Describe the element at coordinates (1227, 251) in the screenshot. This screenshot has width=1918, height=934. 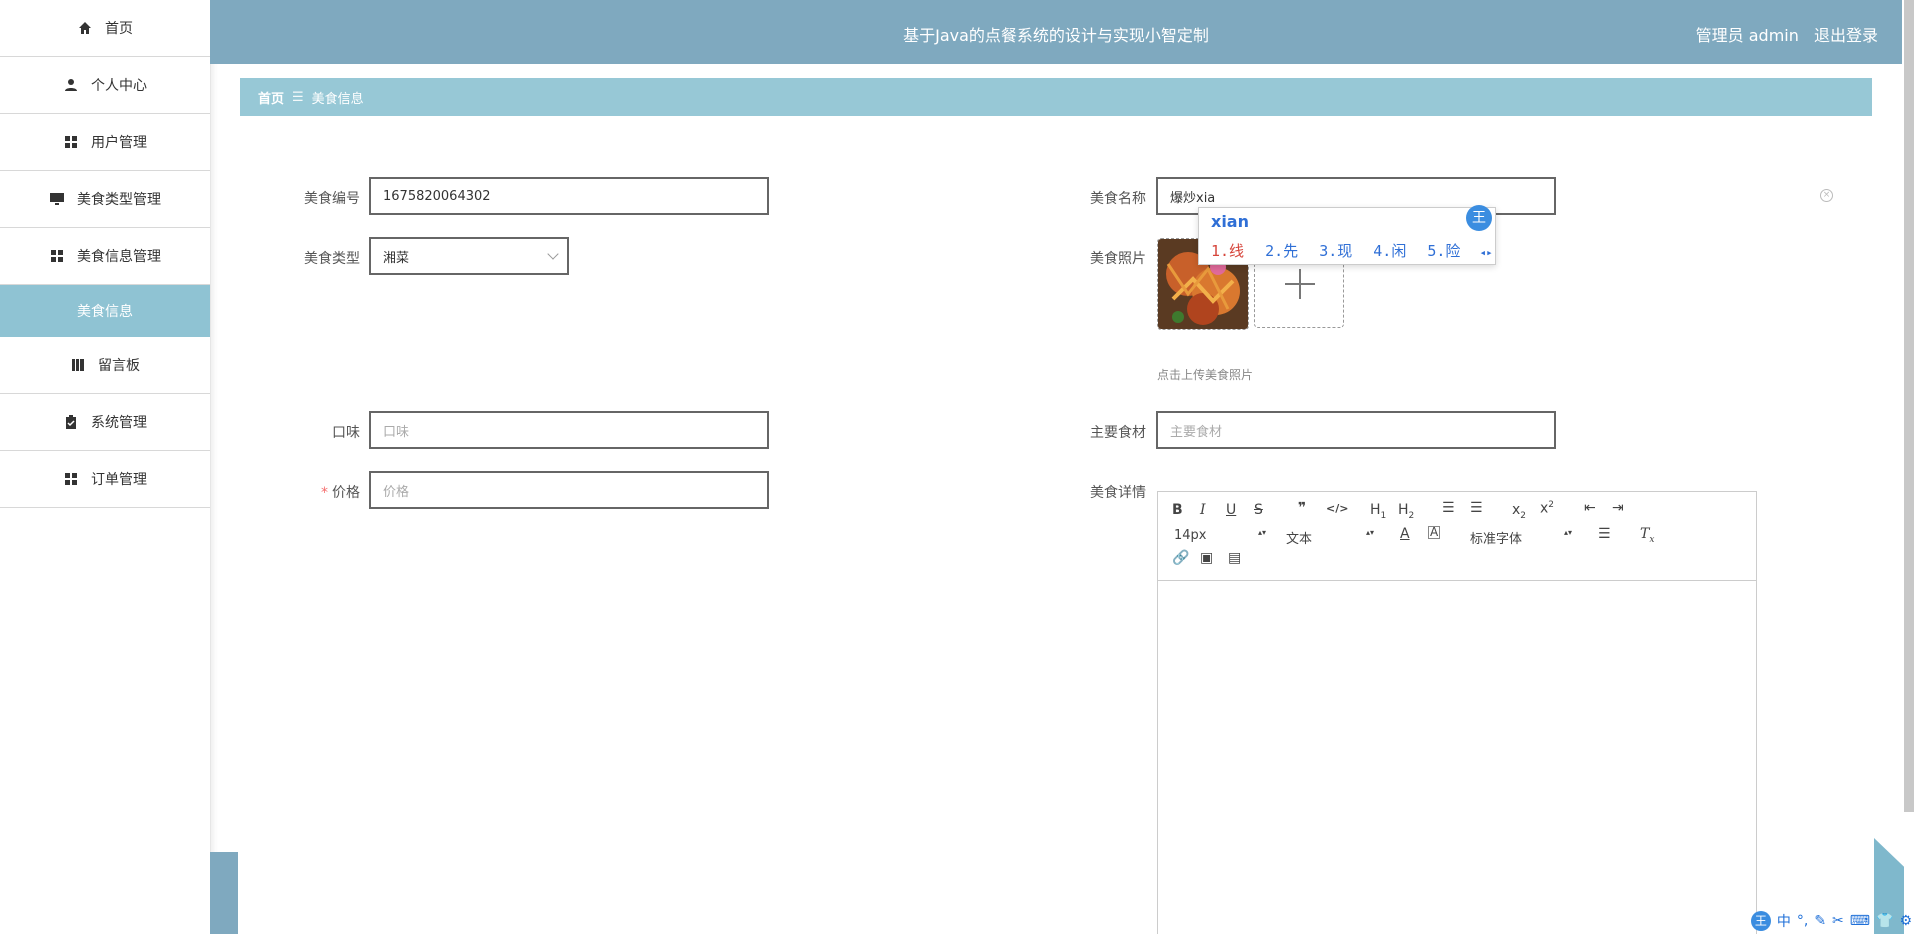
I see `ime-candidate: 1.线` at that location.